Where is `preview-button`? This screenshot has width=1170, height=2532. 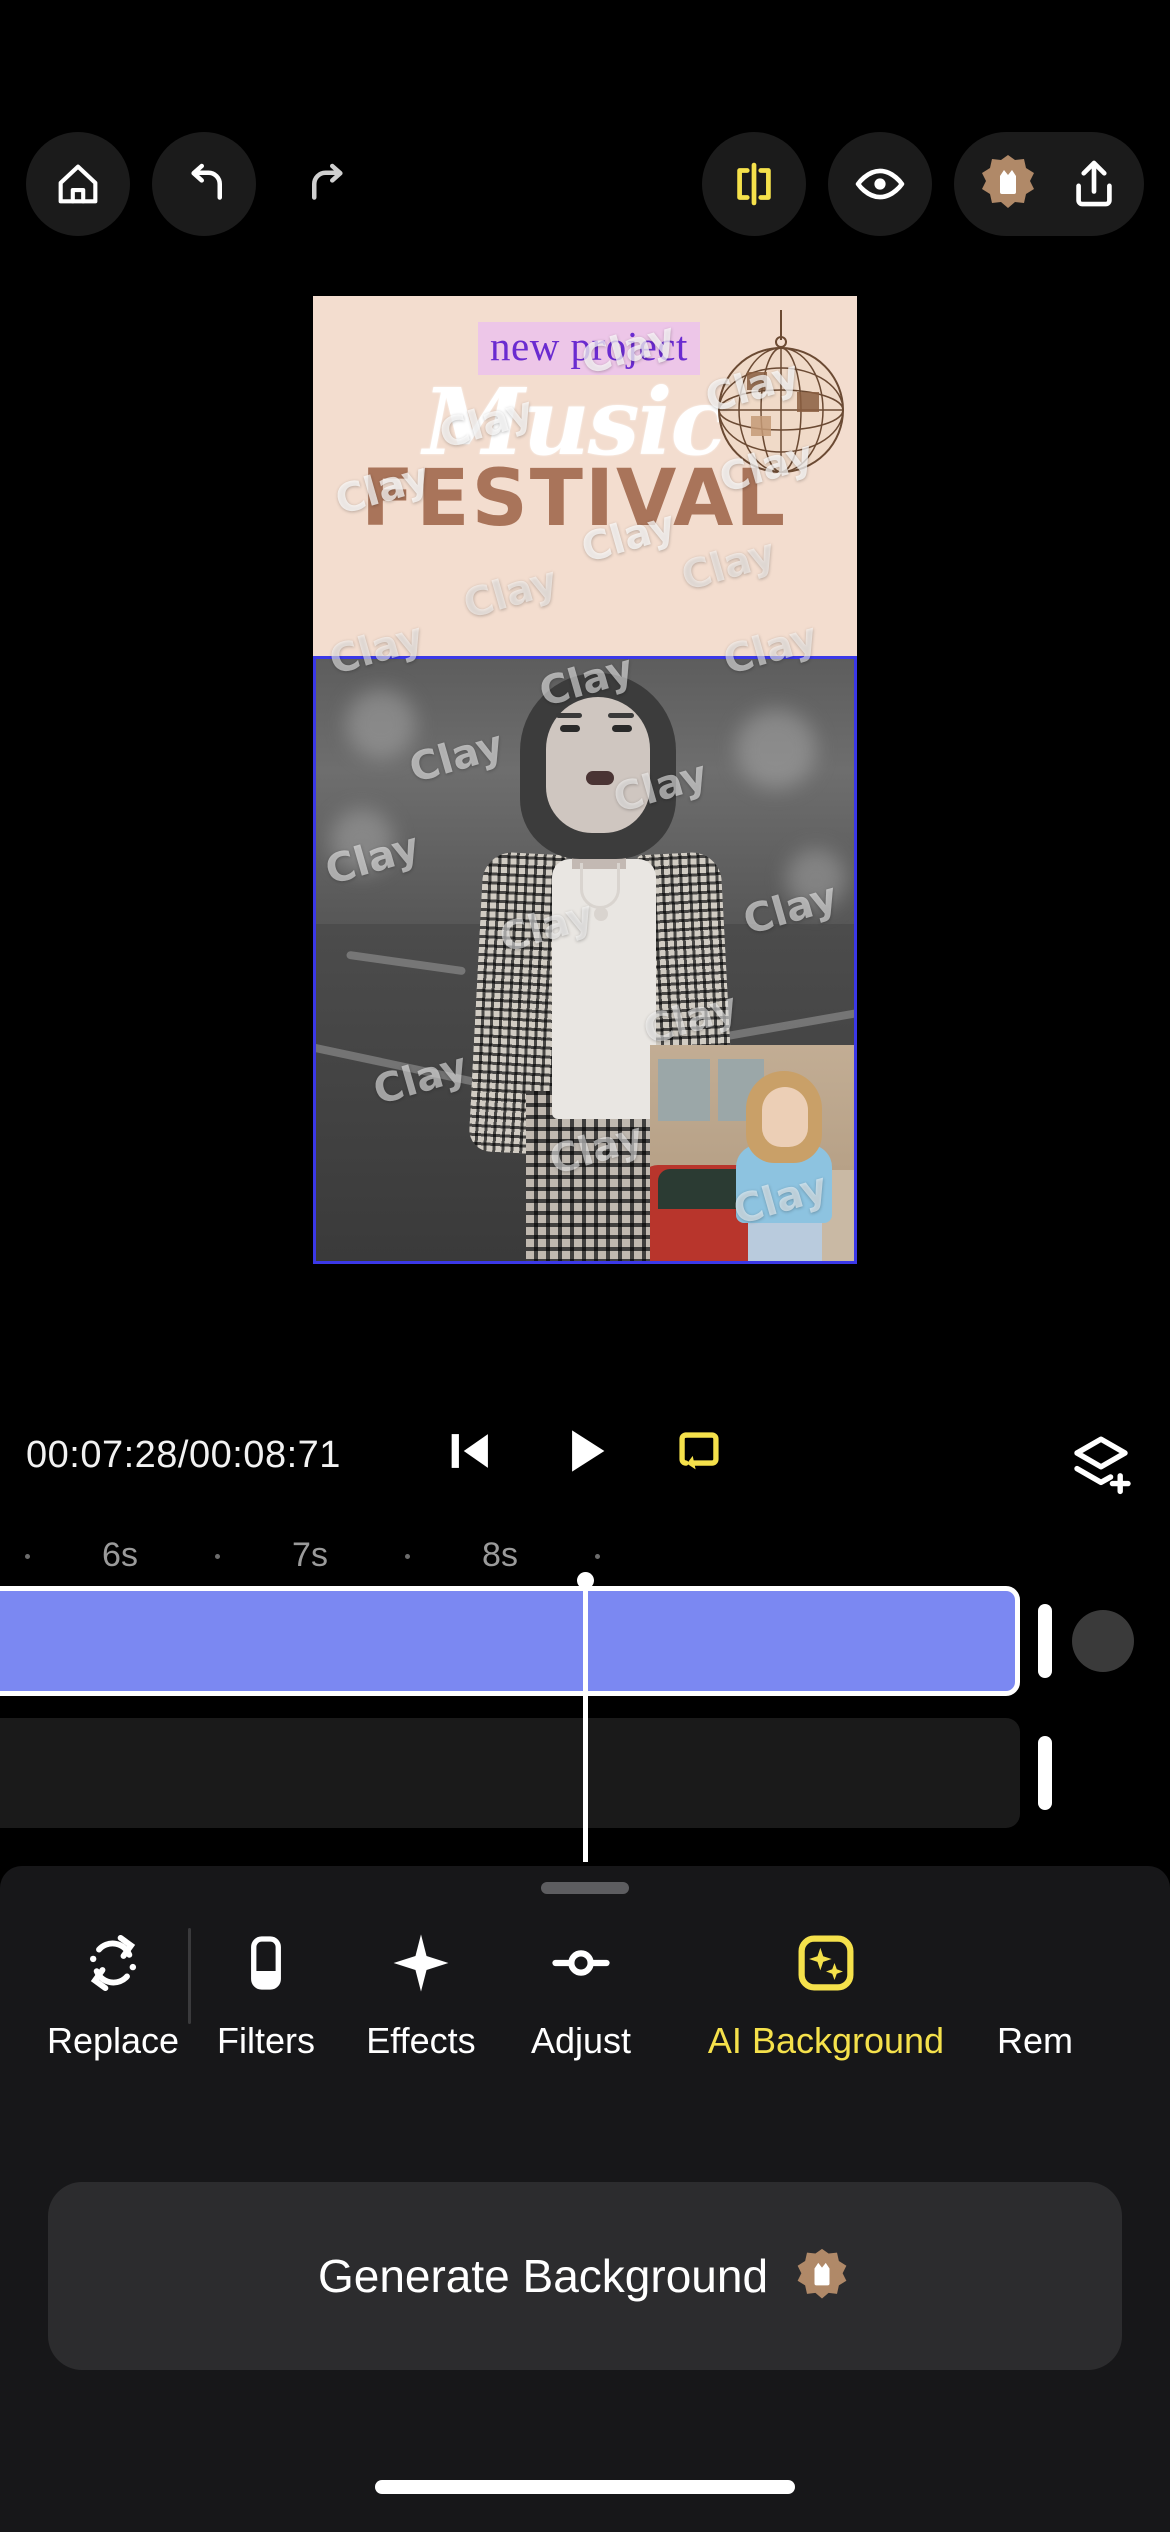
preview-button is located at coordinates (880, 184).